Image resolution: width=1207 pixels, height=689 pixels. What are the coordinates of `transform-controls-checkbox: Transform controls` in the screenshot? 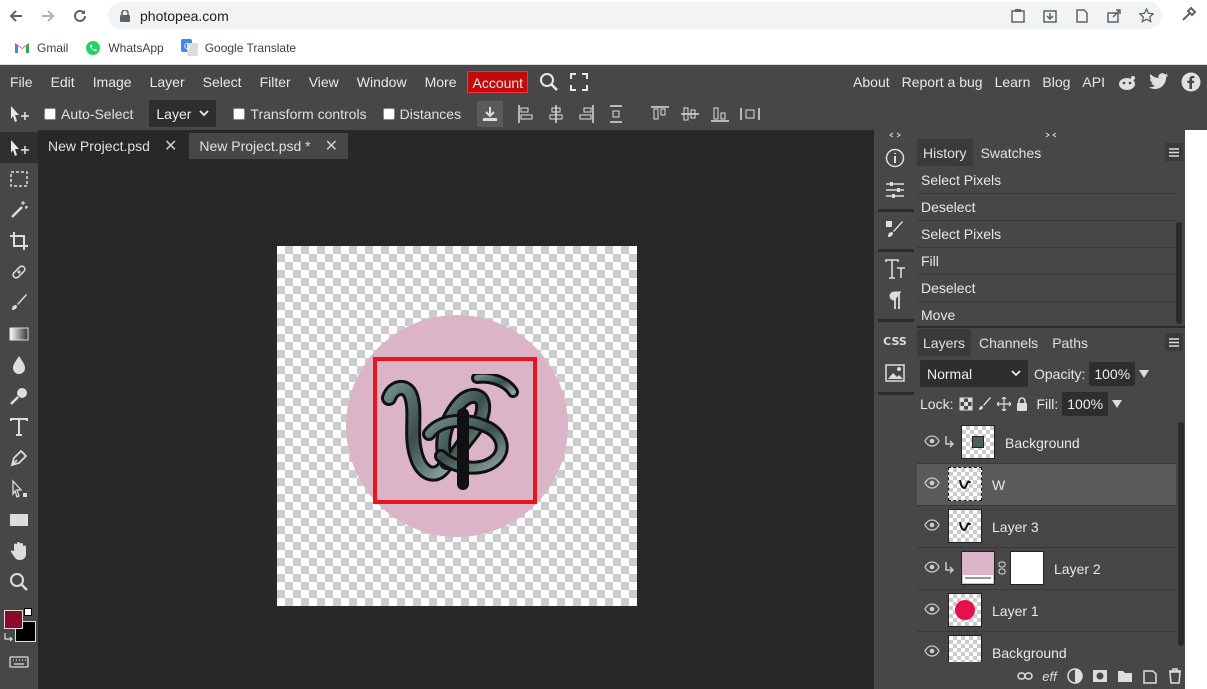 It's located at (300, 114).